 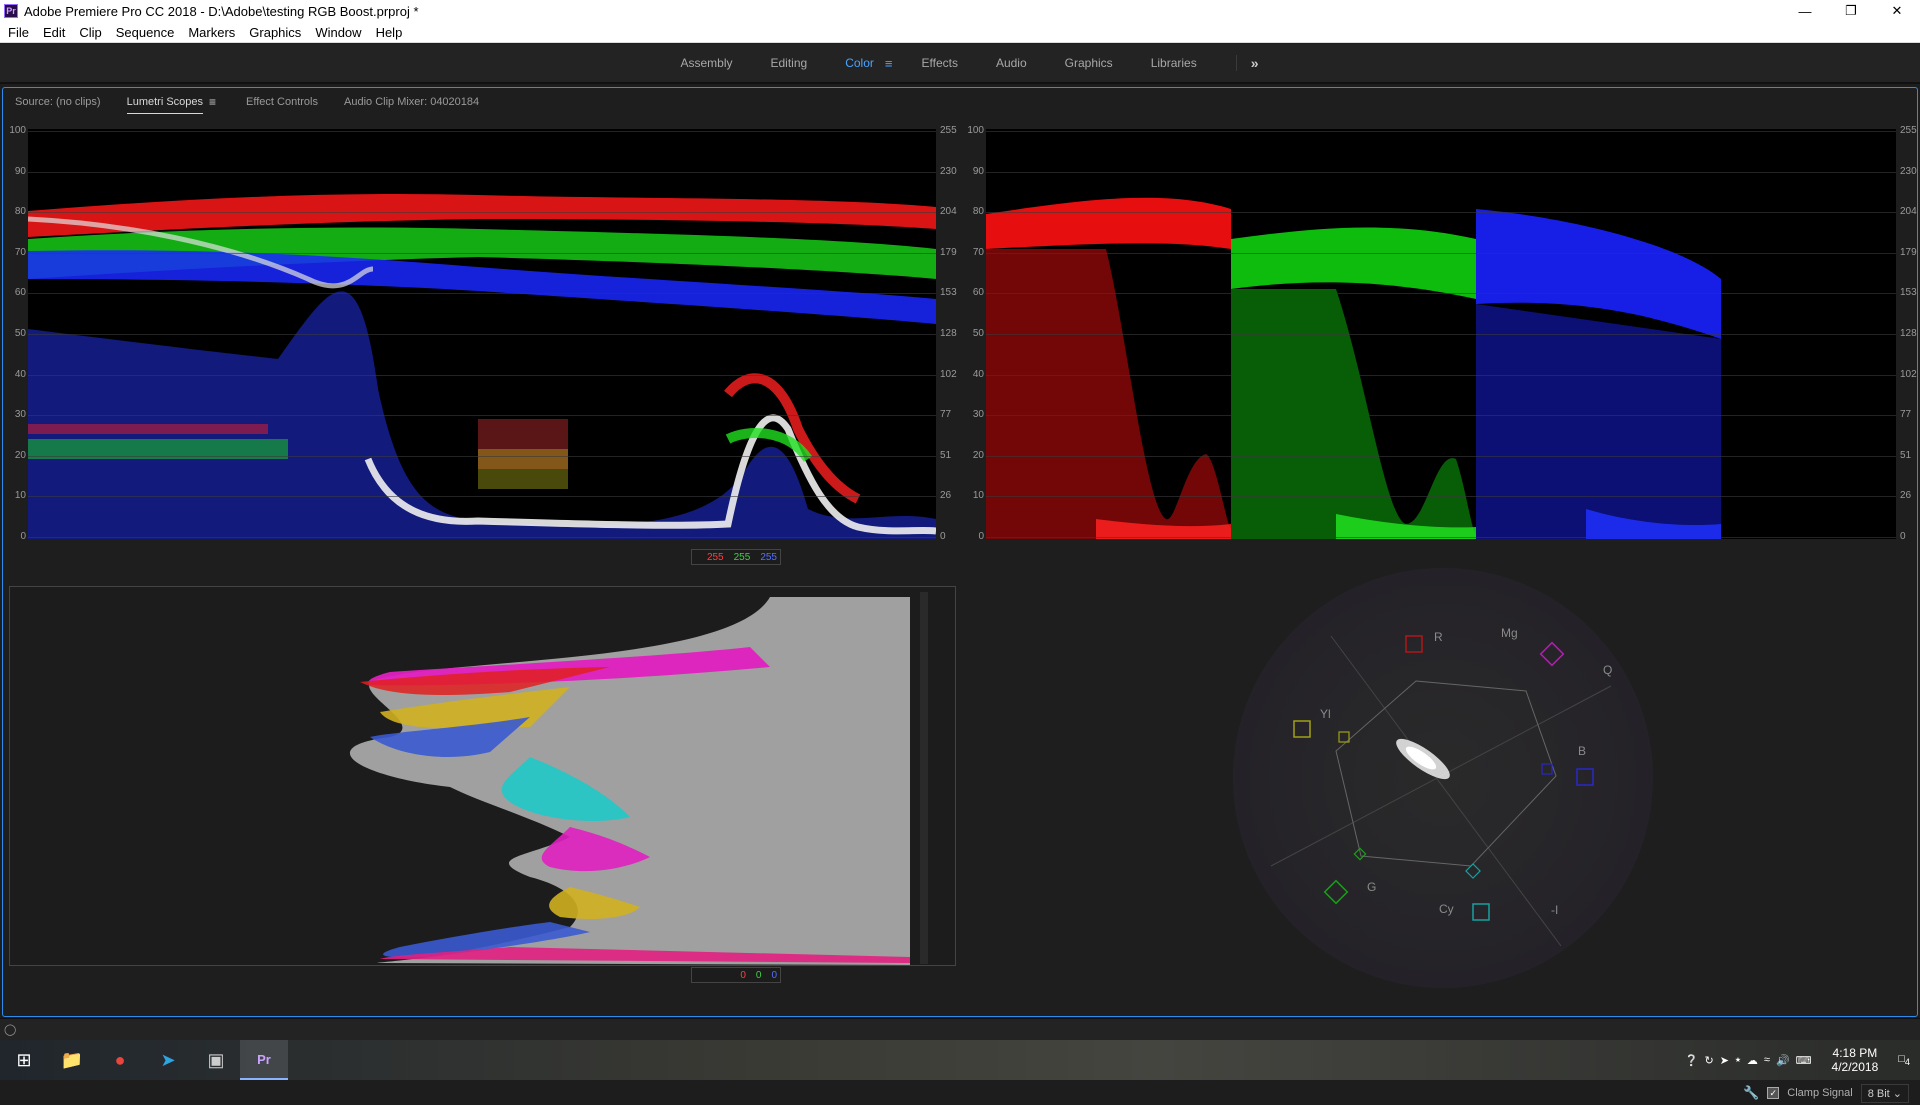 I want to click on clamp-signal-checkbox: ✓, so click(x=1773, y=1093).